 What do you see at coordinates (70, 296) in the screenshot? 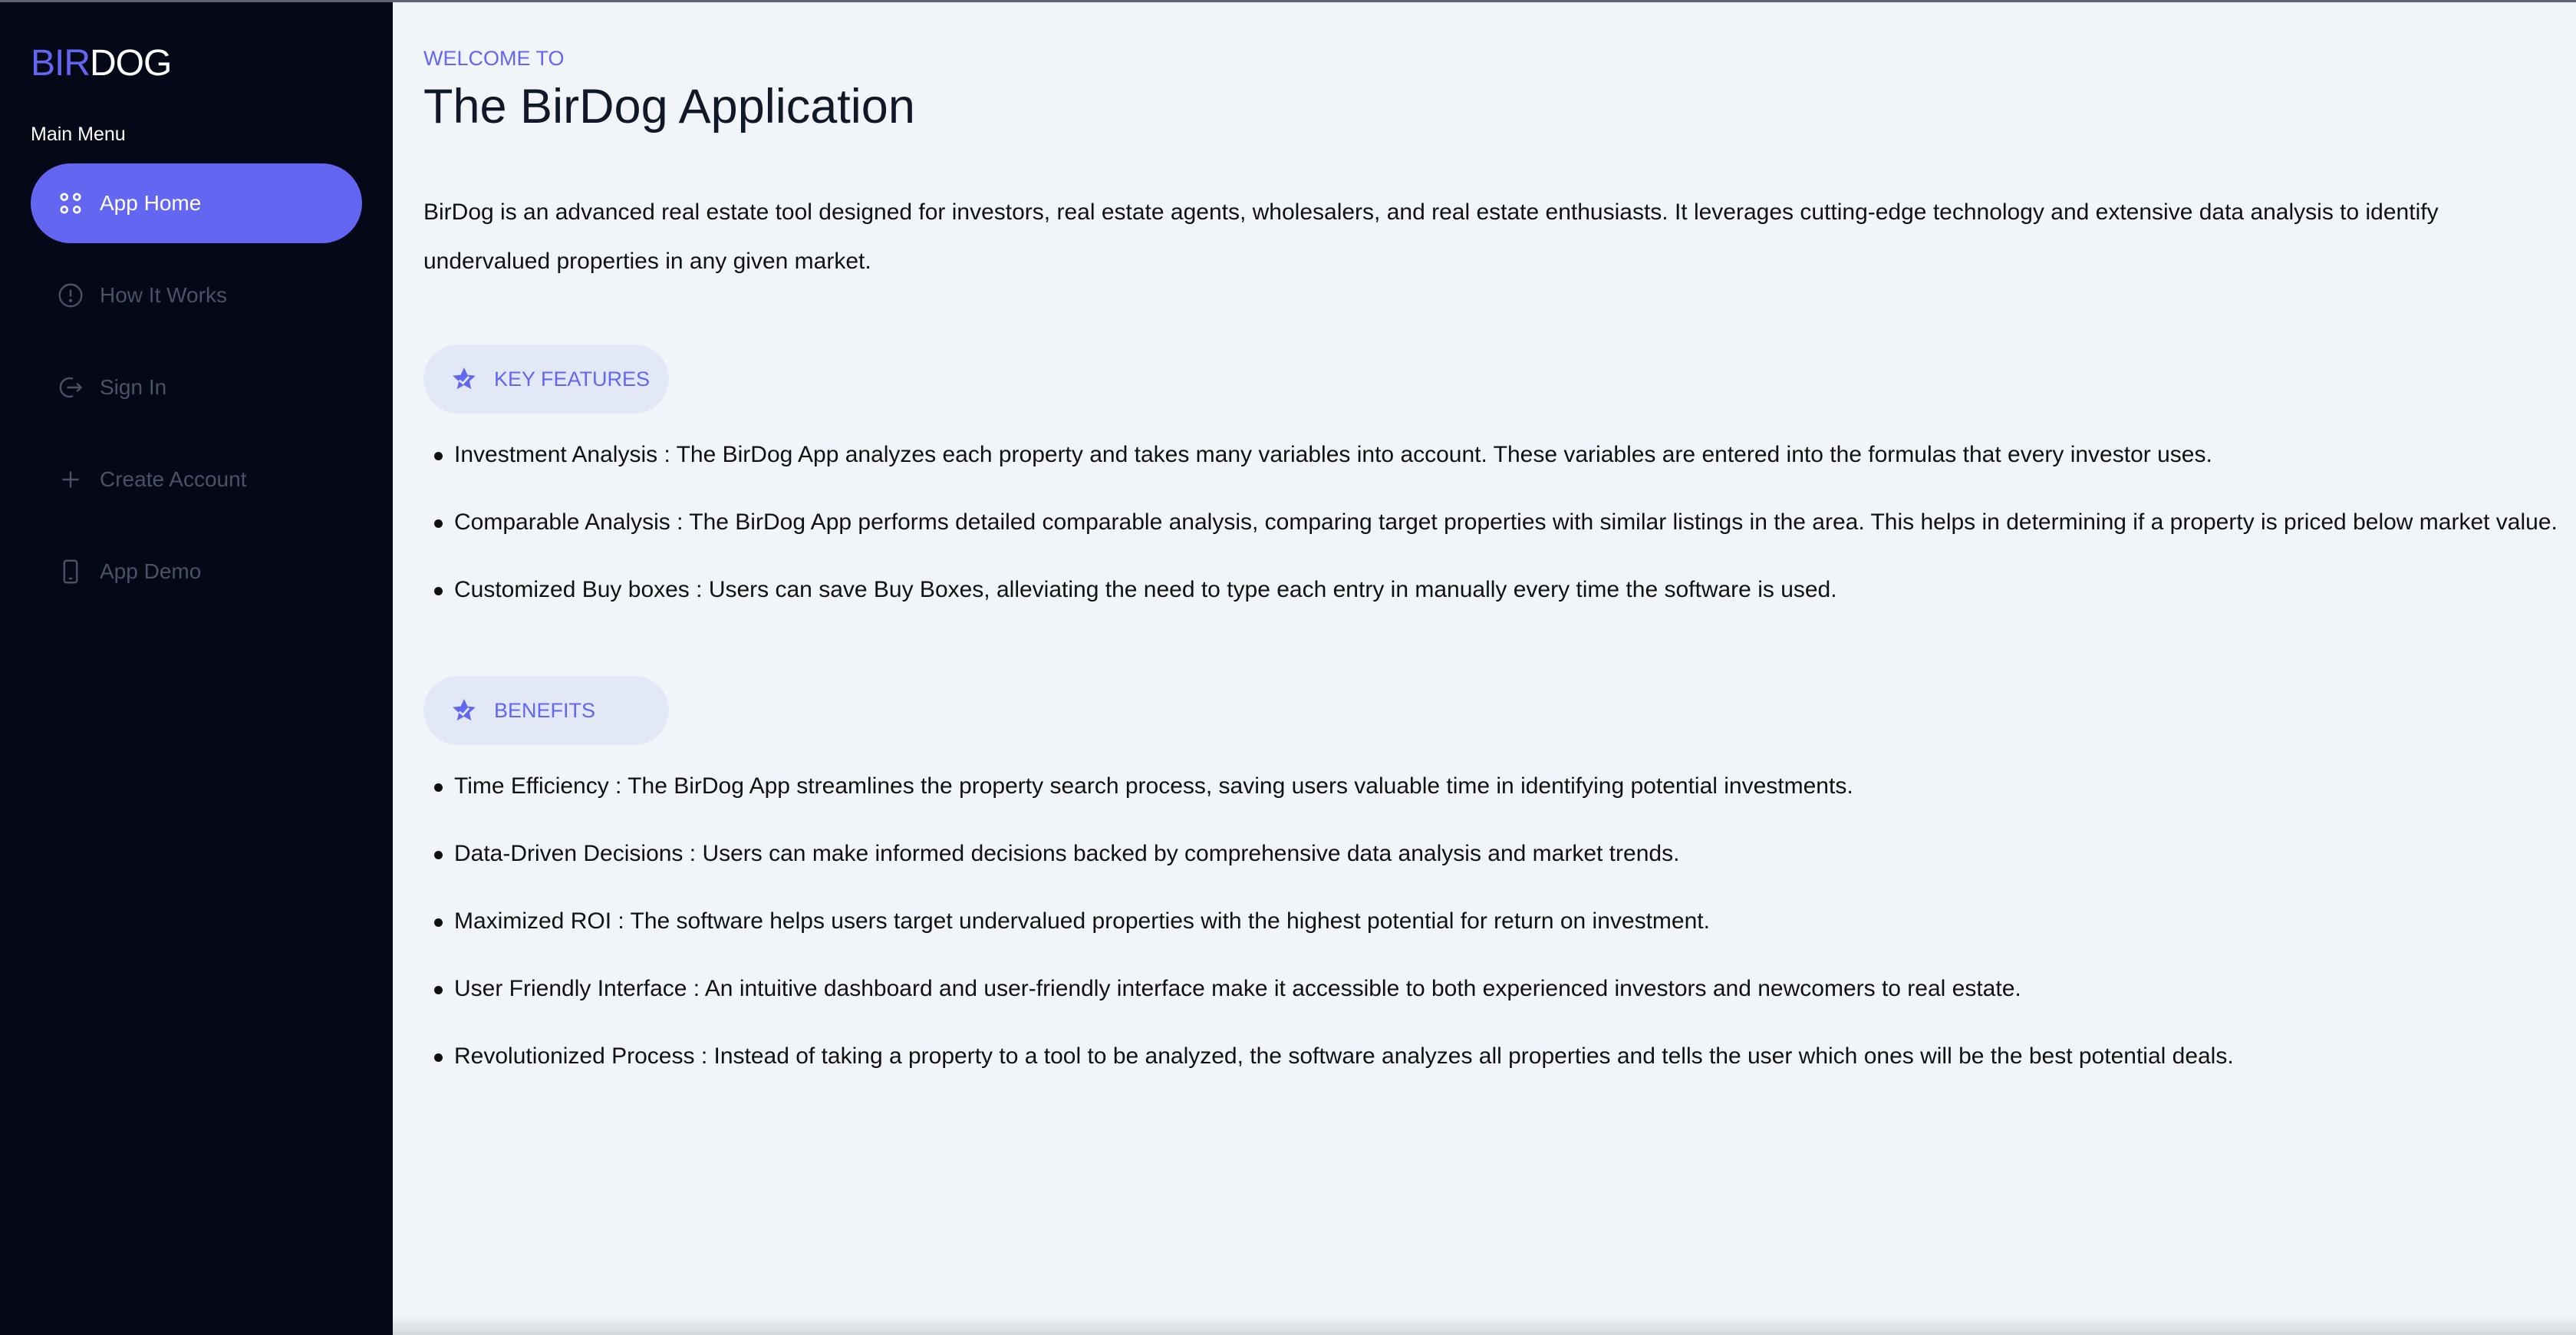
I see `info-circle-icon` at bounding box center [70, 296].